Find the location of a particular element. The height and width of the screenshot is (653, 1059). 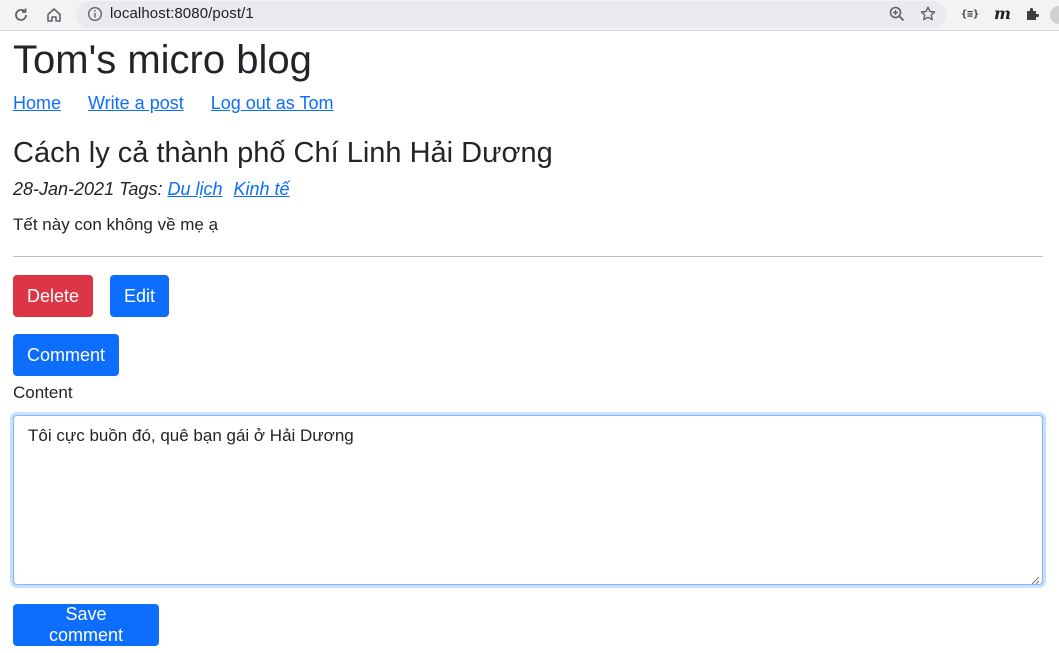

url-text: localhost:8080/post/1 is located at coordinates (182, 13).